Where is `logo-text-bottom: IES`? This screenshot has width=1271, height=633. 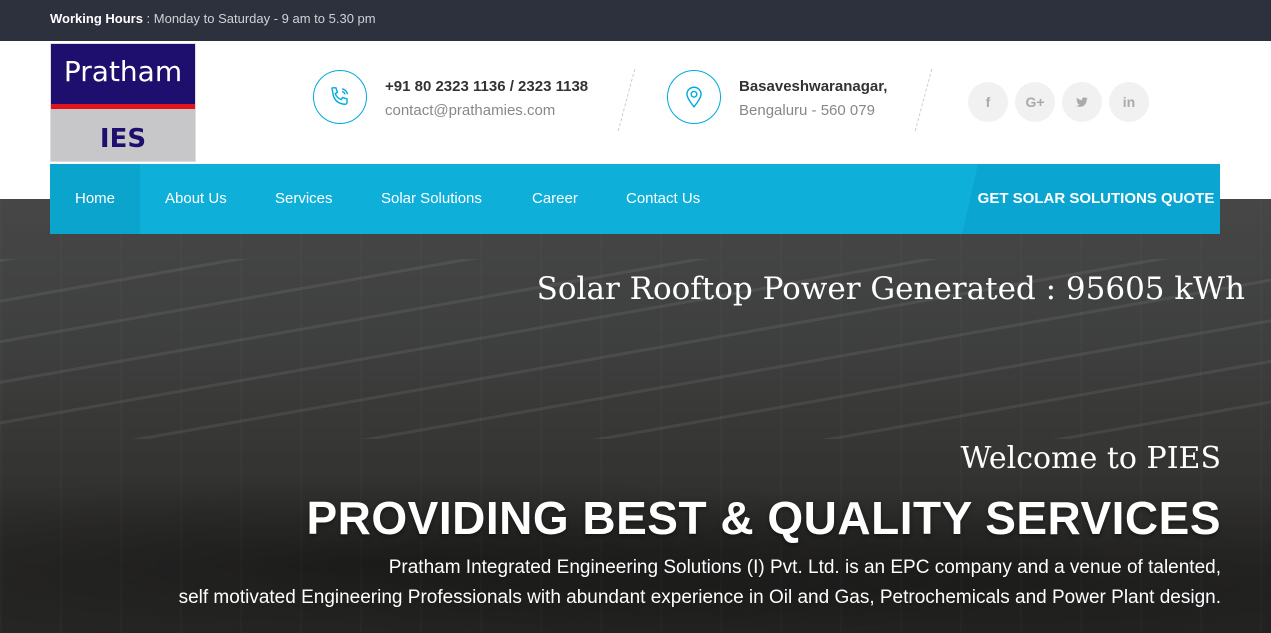 logo-text-bottom: IES is located at coordinates (123, 135).